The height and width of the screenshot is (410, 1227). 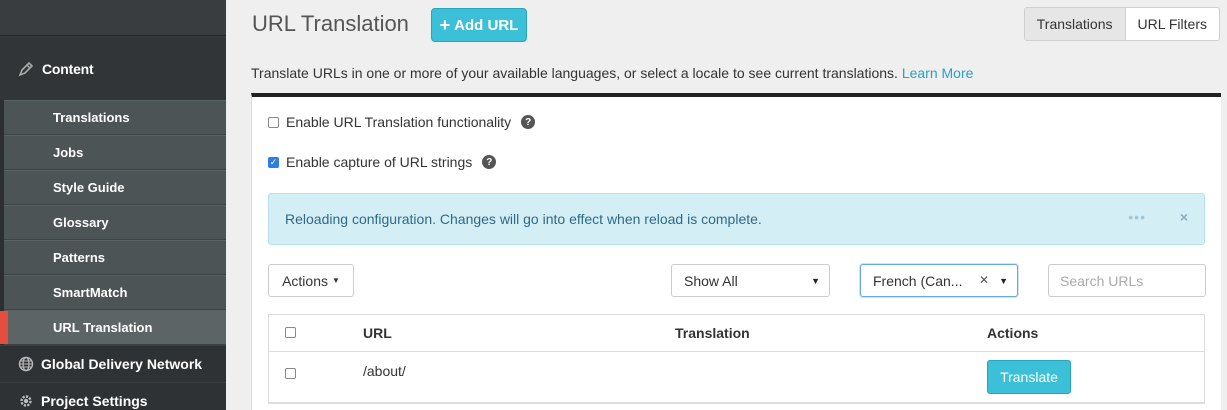 I want to click on add-url-label: Add URL, so click(x=486, y=25).